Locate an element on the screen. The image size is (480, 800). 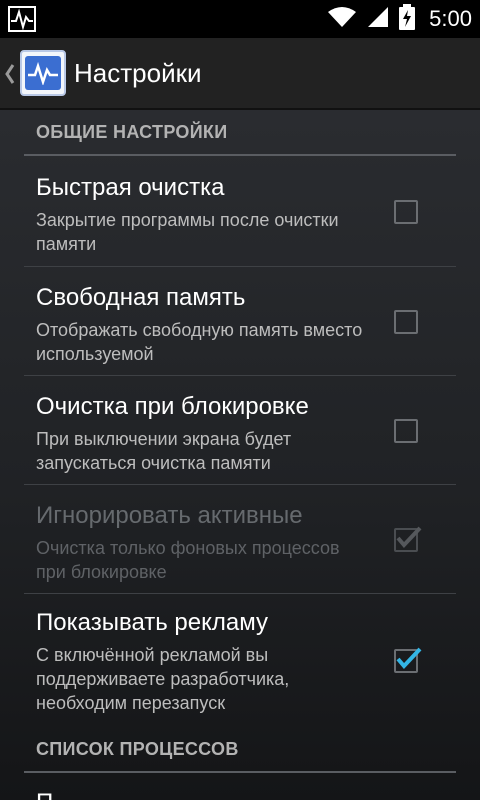
ignore-active-checkbox is located at coordinates (408, 539).